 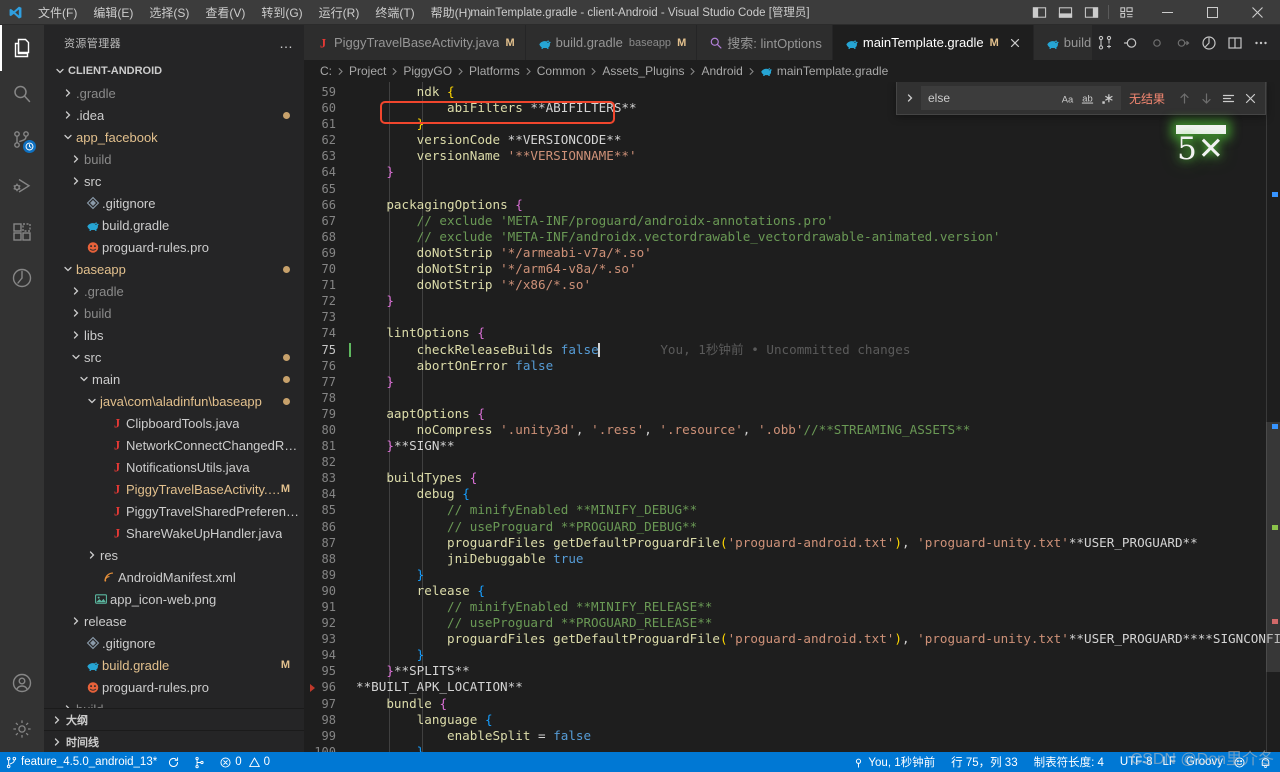 What do you see at coordinates (910, 98) in the screenshot?
I see `chevron-right-icon` at bounding box center [910, 98].